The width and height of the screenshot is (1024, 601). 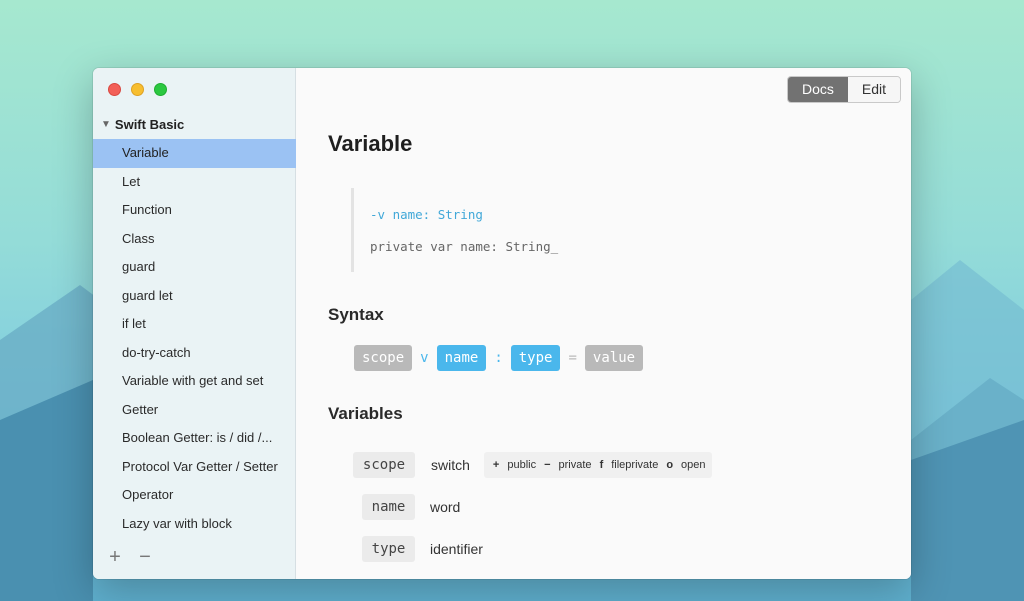 What do you see at coordinates (194, 296) in the screenshot?
I see `sidebar-item-guard-let: guard let` at bounding box center [194, 296].